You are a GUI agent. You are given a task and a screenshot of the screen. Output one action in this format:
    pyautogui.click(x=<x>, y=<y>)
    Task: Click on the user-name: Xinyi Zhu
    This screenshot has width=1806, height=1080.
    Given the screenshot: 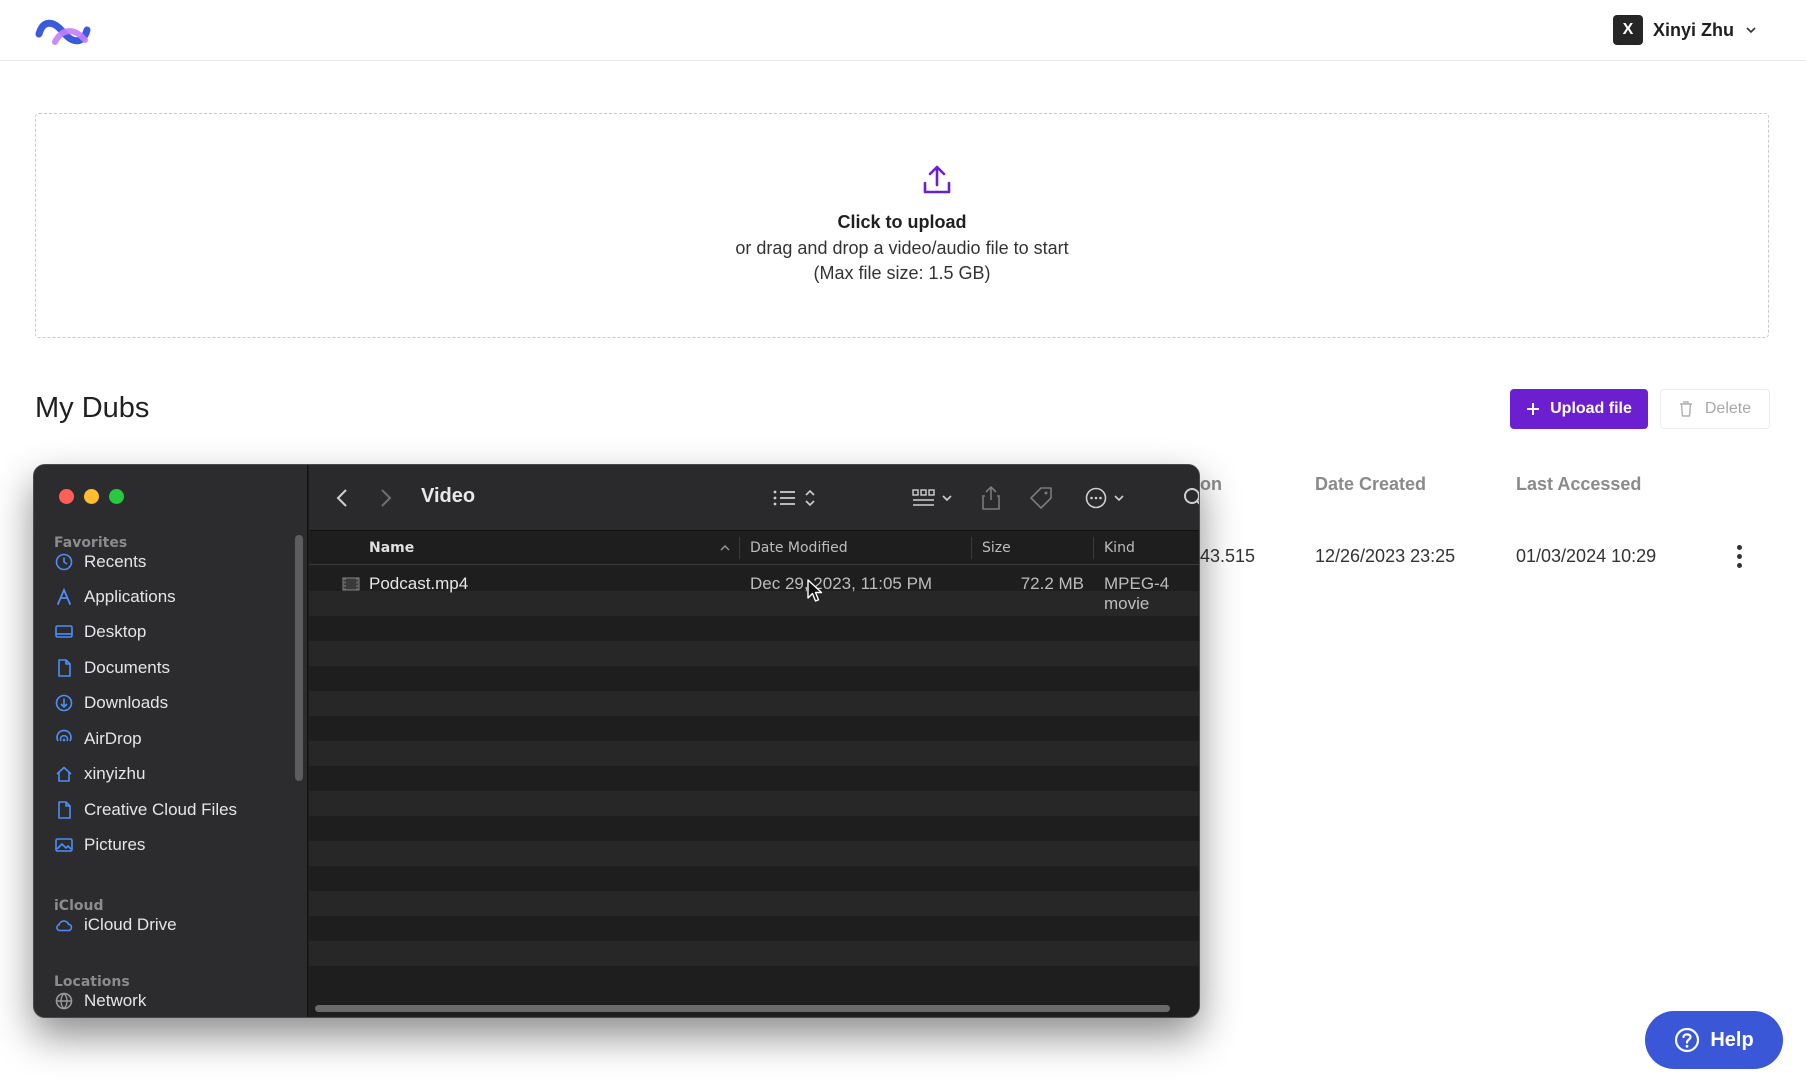 What is the action you would take?
    pyautogui.click(x=1693, y=29)
    